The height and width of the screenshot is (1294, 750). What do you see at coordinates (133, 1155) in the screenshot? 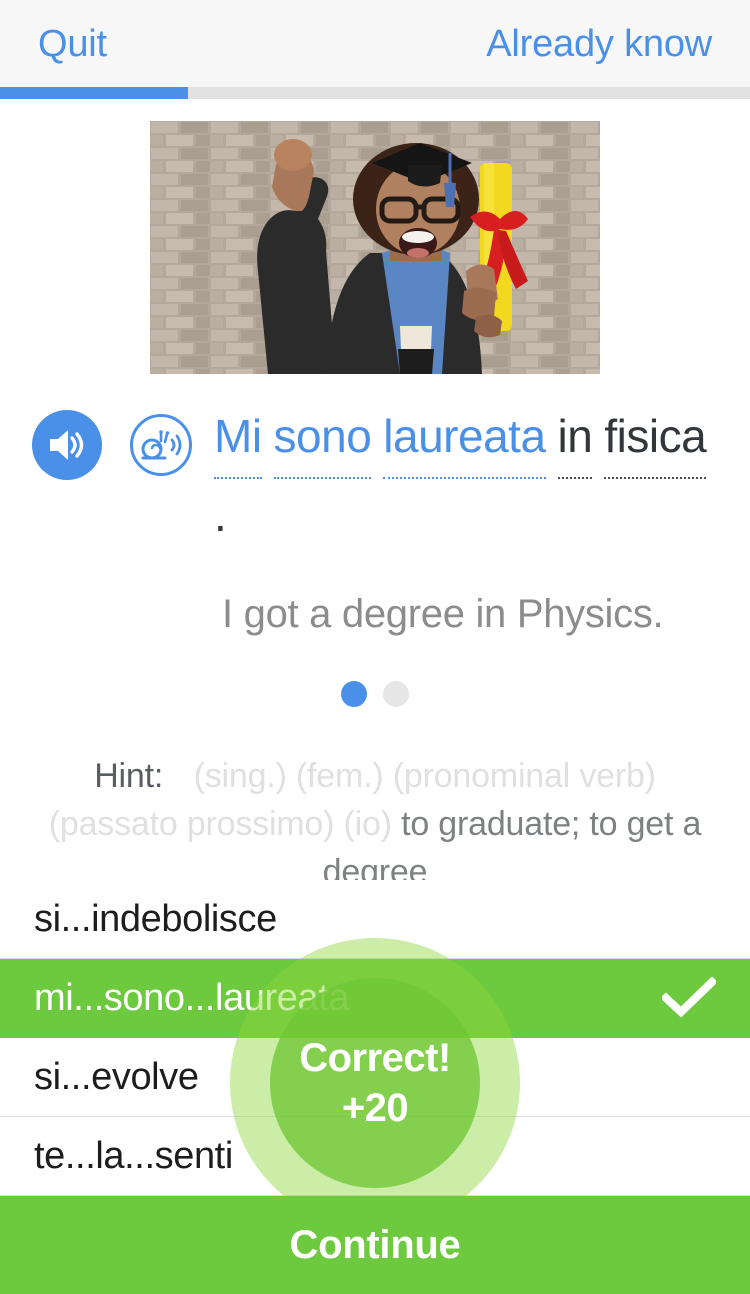
I see `answer-option-label: te...la...senti` at bounding box center [133, 1155].